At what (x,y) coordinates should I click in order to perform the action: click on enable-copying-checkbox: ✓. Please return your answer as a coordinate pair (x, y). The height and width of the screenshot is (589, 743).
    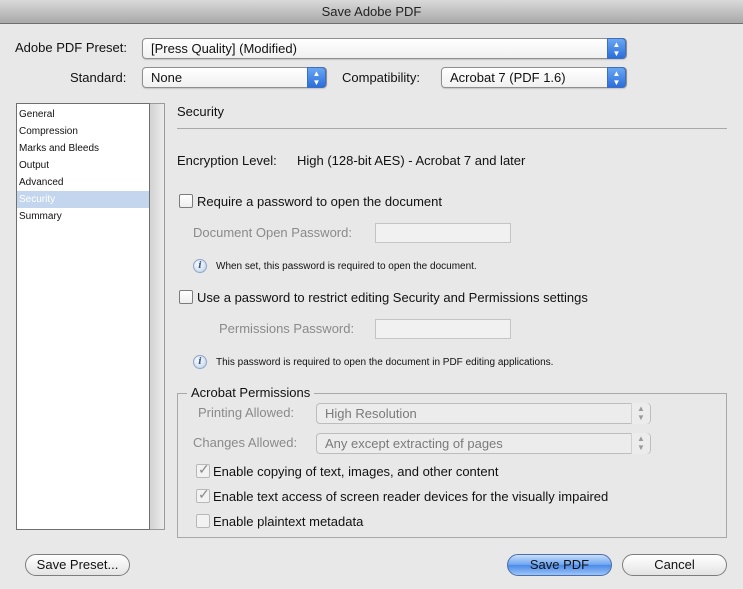
    Looking at the image, I should click on (203, 469).